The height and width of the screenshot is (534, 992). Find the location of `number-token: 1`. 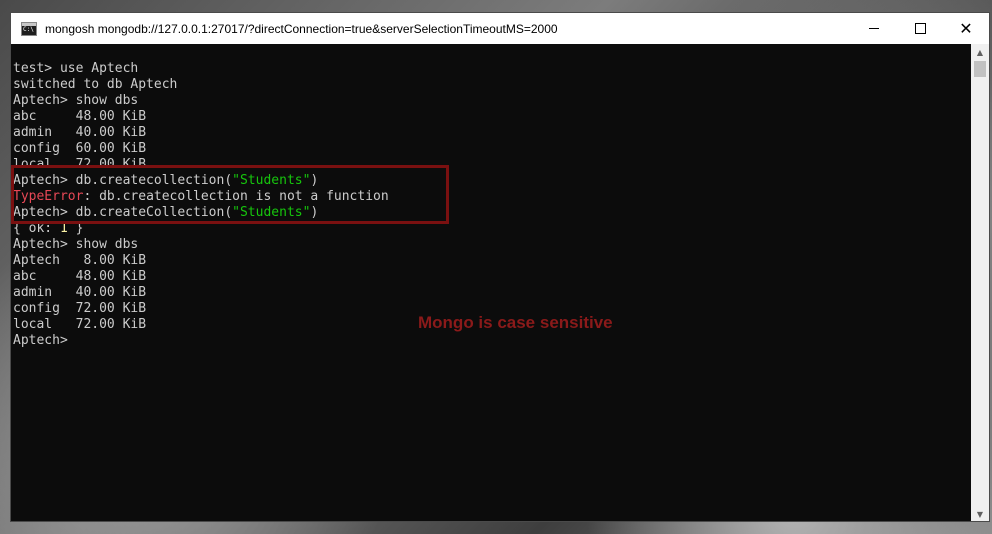

number-token: 1 is located at coordinates (63, 228).